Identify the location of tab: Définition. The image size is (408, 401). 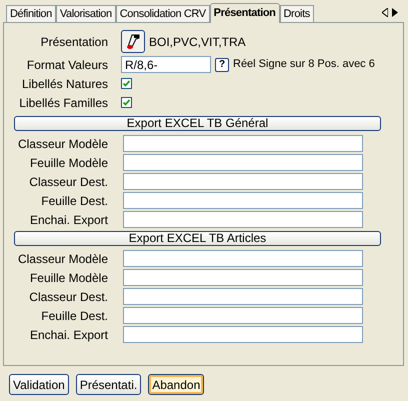
(31, 14).